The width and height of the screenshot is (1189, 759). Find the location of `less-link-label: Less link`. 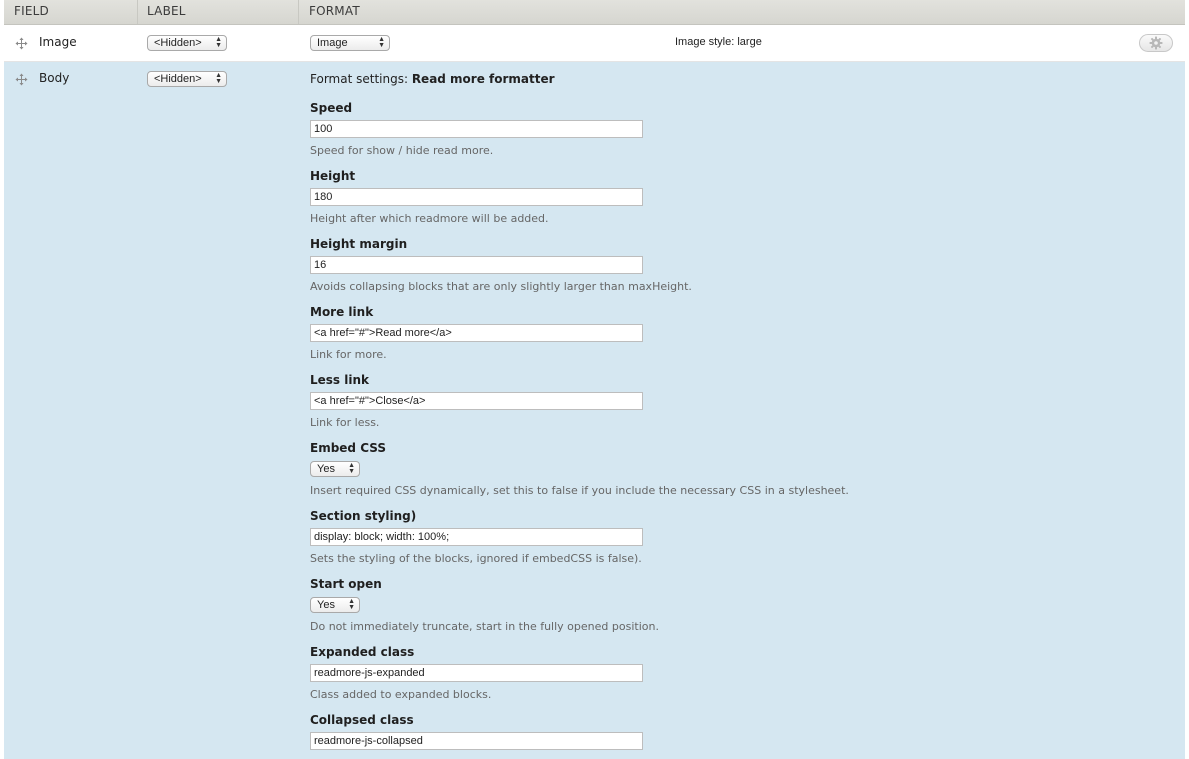

less-link-label: Less link is located at coordinates (339, 380).